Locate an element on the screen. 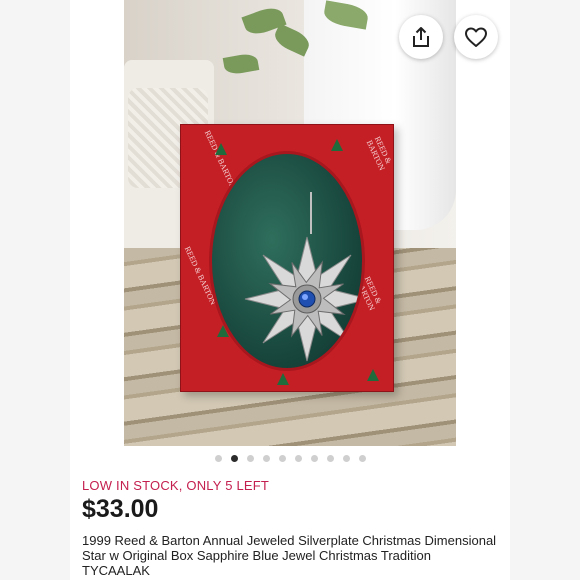  box-print: REED & BARTON is located at coordinates (379, 153).